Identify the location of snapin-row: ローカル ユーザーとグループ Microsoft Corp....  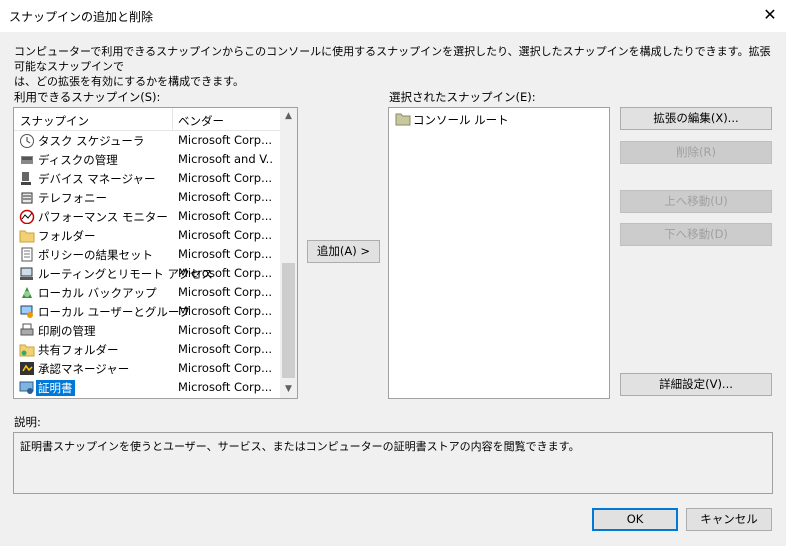
(147, 311).